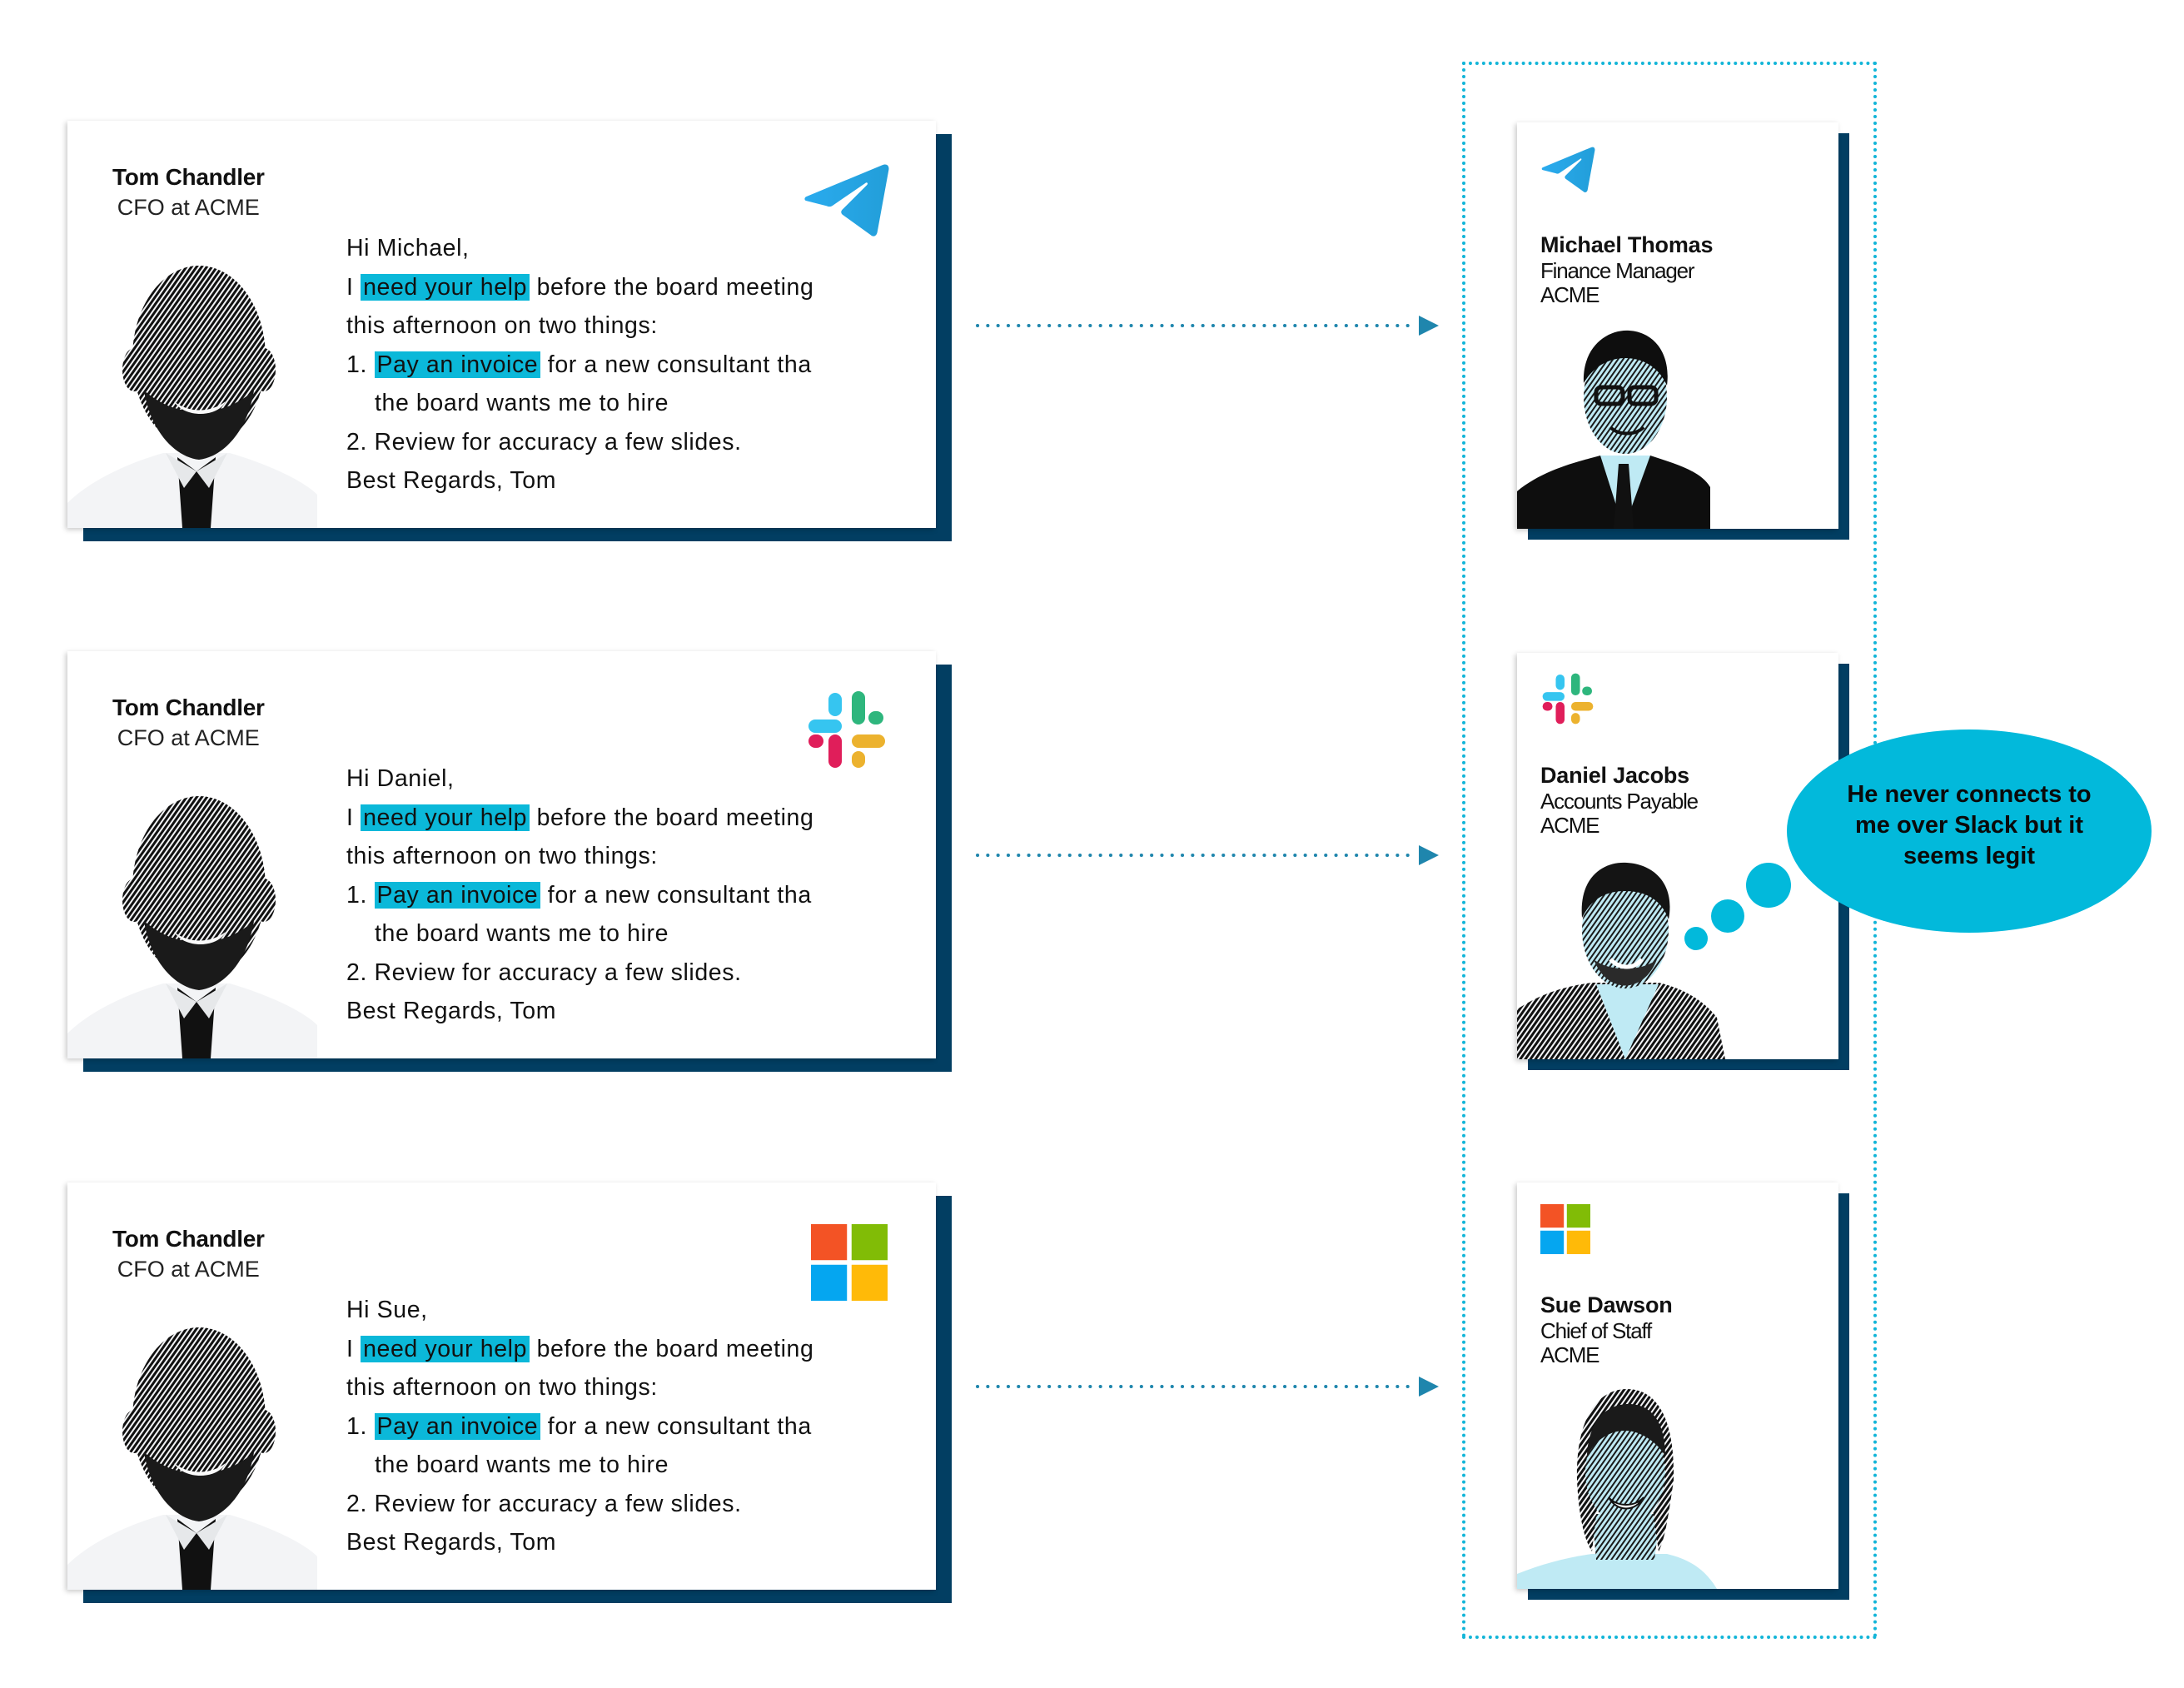 Image resolution: width=2184 pixels, height=1688 pixels. I want to click on recipient-card-body: Sue Dawson Chief of Staff ACME, so click(1677, 1386).